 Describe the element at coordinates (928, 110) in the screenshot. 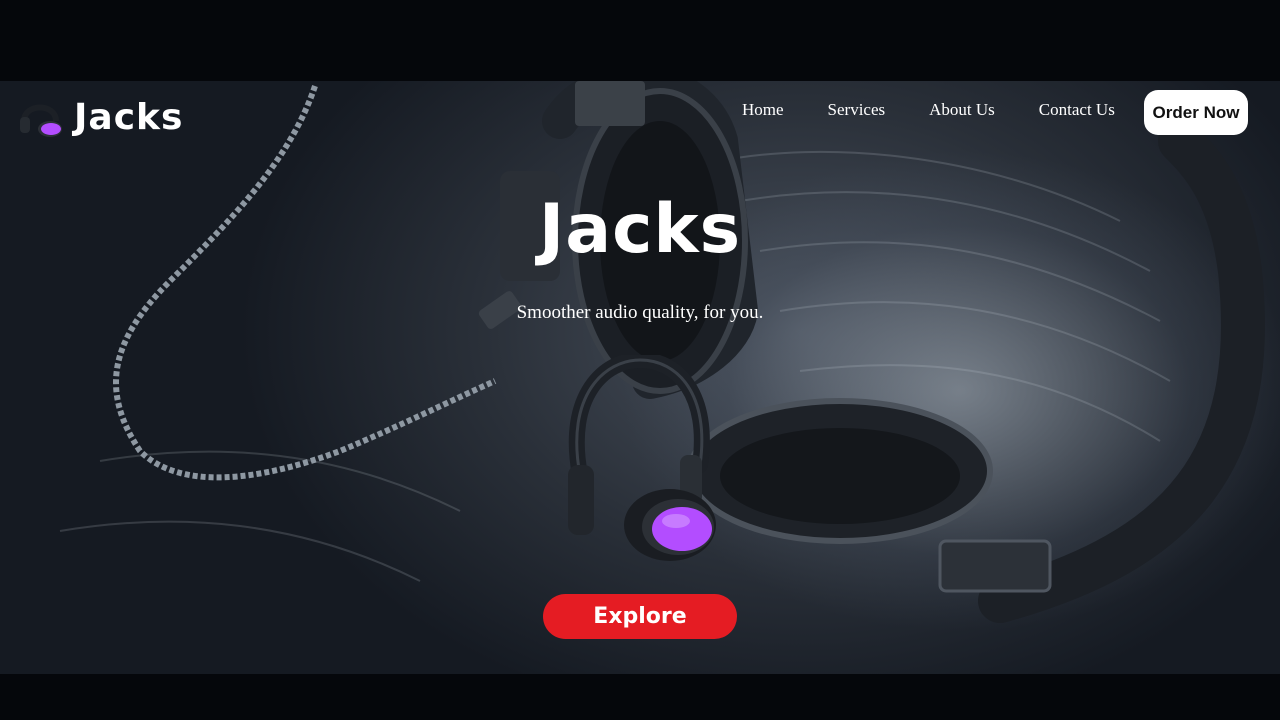

I see `main-nav: Home Services About Us Contact Us` at that location.